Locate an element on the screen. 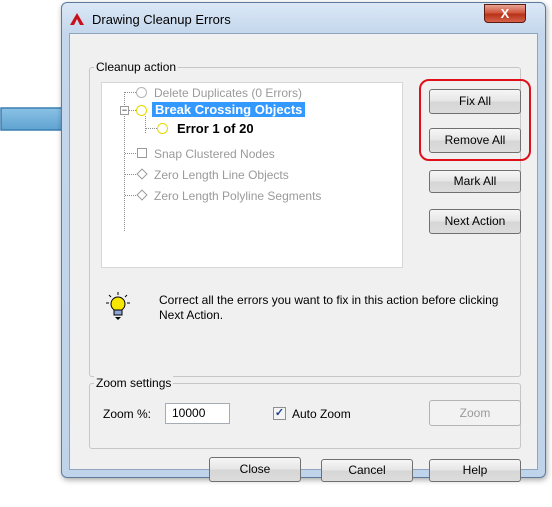 Image resolution: width=552 pixels, height=507 pixels. close-window-button: X is located at coordinates (505, 13).